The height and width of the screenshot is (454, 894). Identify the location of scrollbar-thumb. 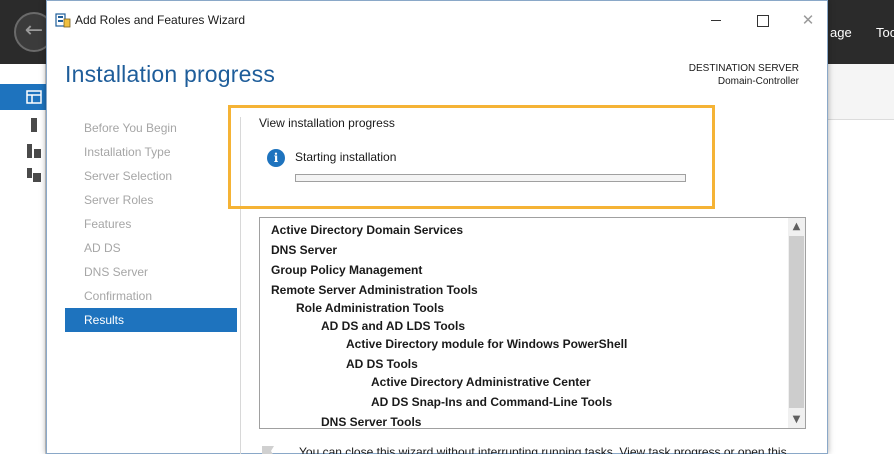
(796, 322).